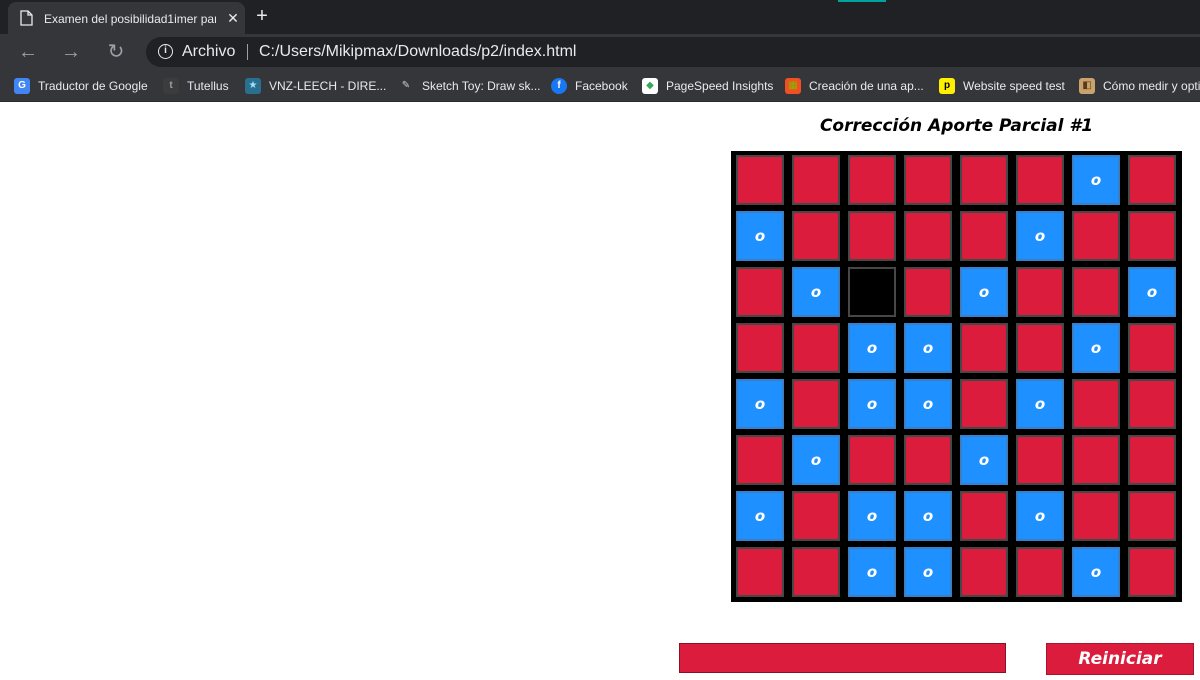 This screenshot has width=1200, height=680. I want to click on bookmark-item: p Website speed test, so click(1002, 86).